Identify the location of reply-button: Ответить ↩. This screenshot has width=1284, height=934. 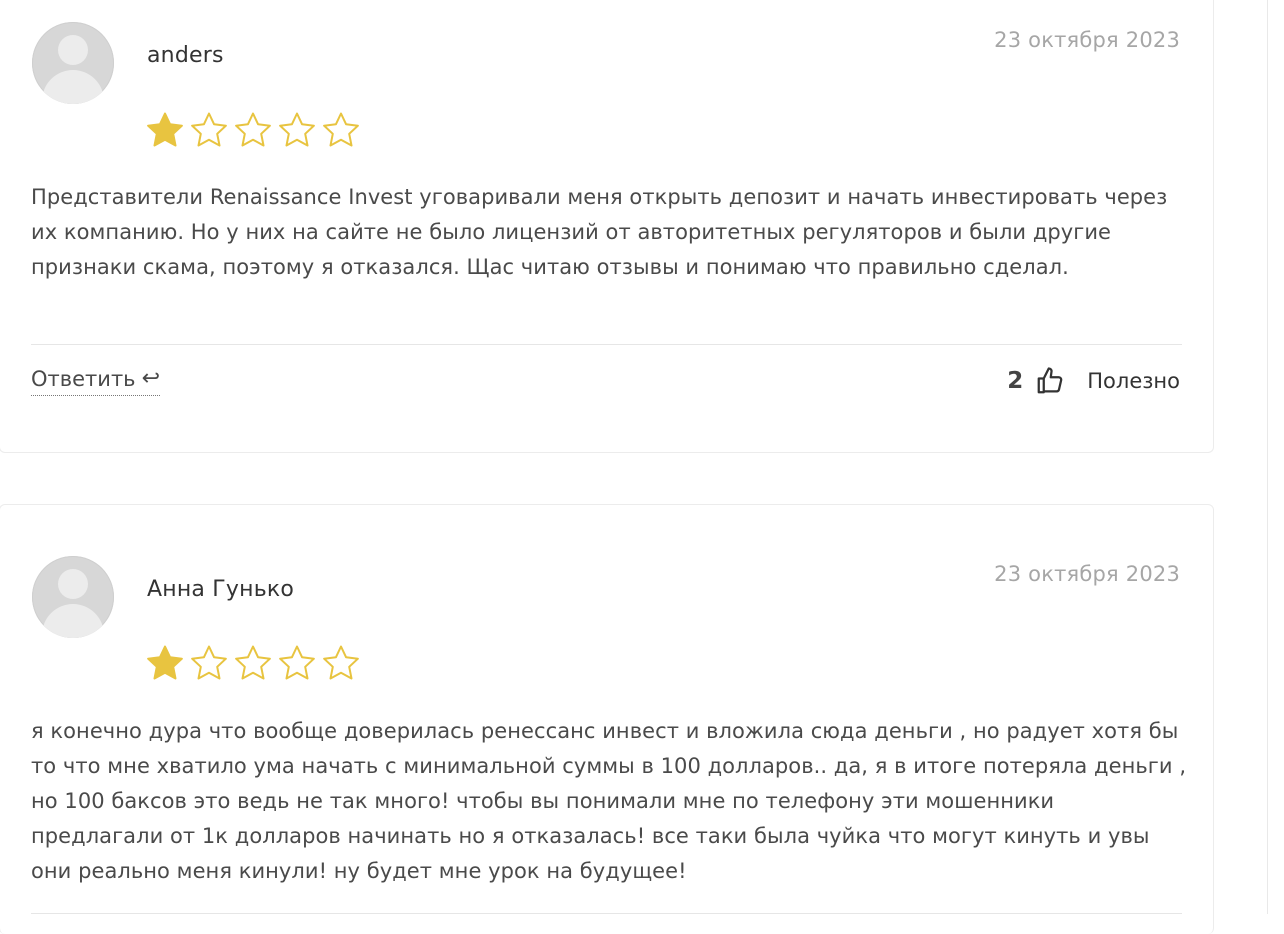
(95, 381).